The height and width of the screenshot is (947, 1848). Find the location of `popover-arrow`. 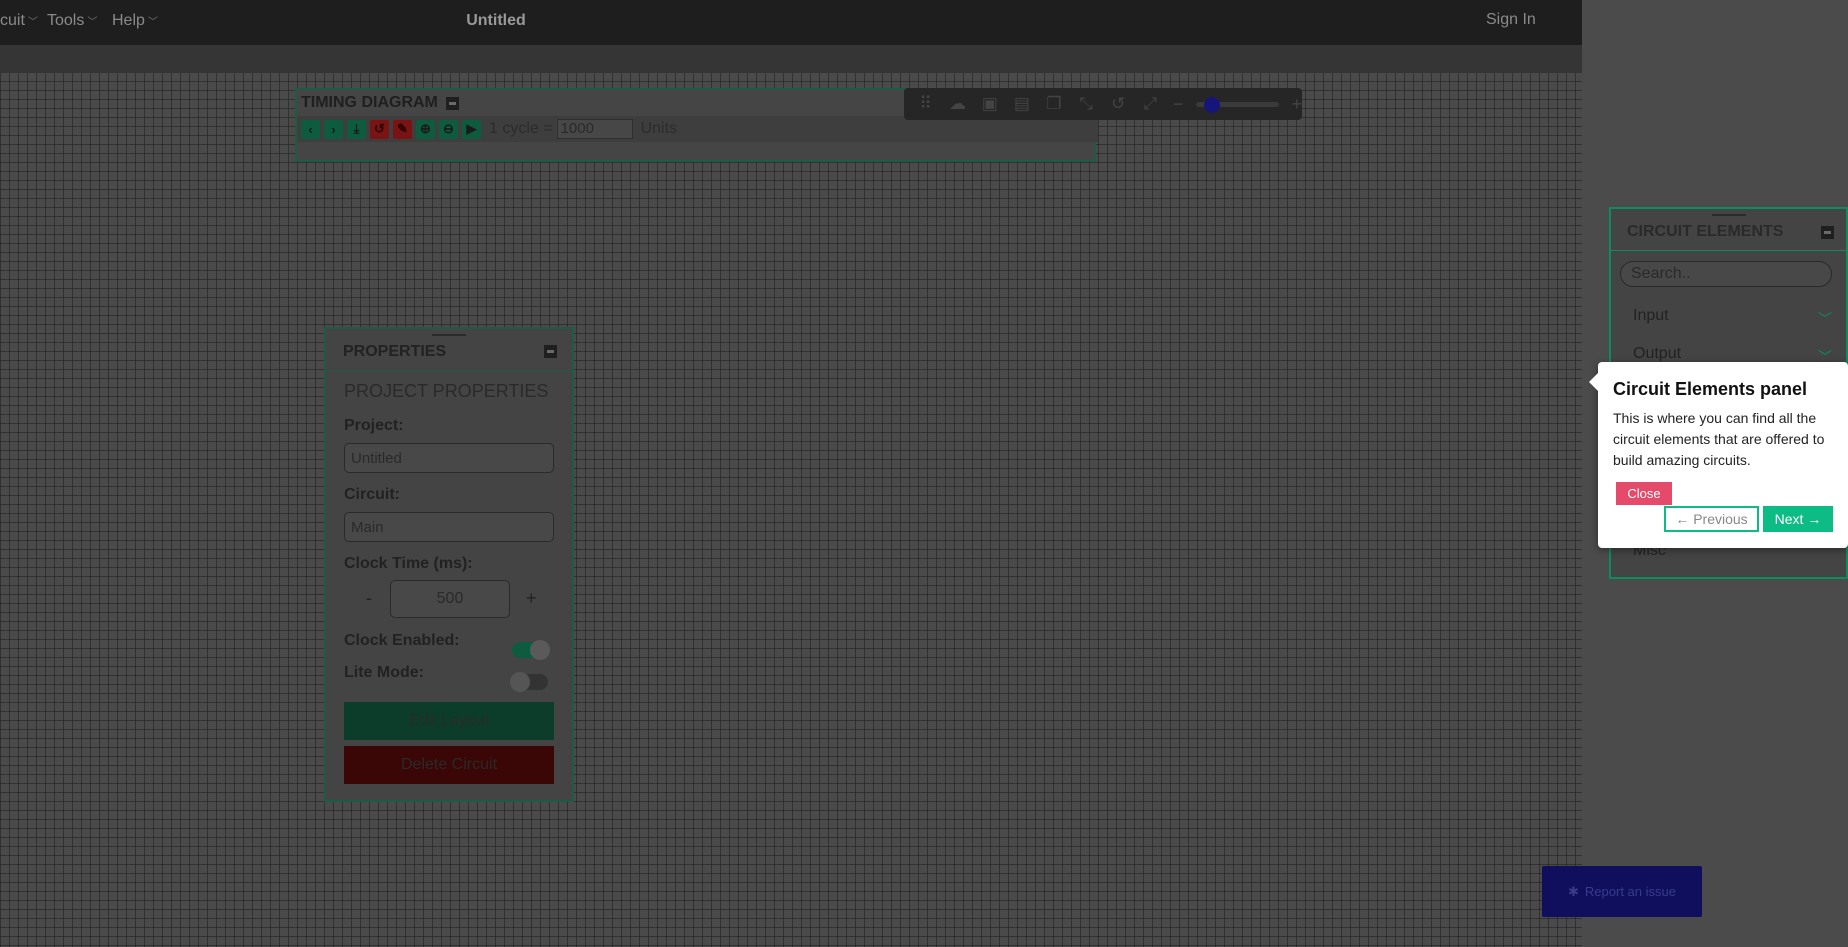

popover-arrow is located at coordinates (1593, 382).